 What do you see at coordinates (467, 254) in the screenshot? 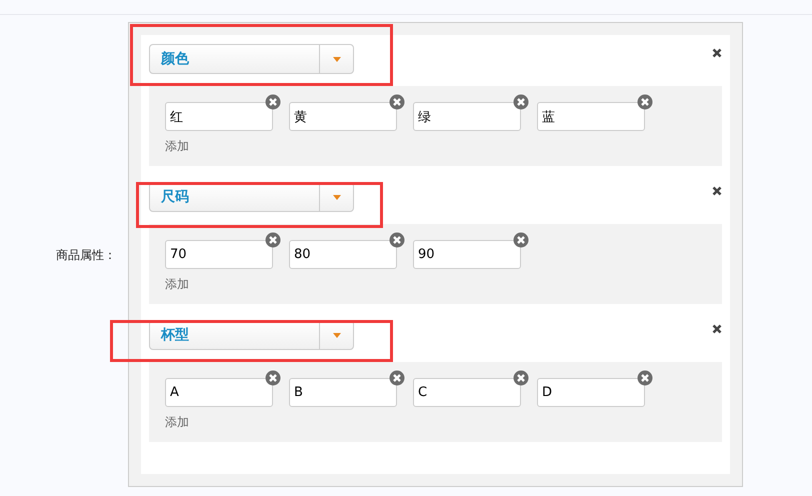
I see `value-field: 90` at bounding box center [467, 254].